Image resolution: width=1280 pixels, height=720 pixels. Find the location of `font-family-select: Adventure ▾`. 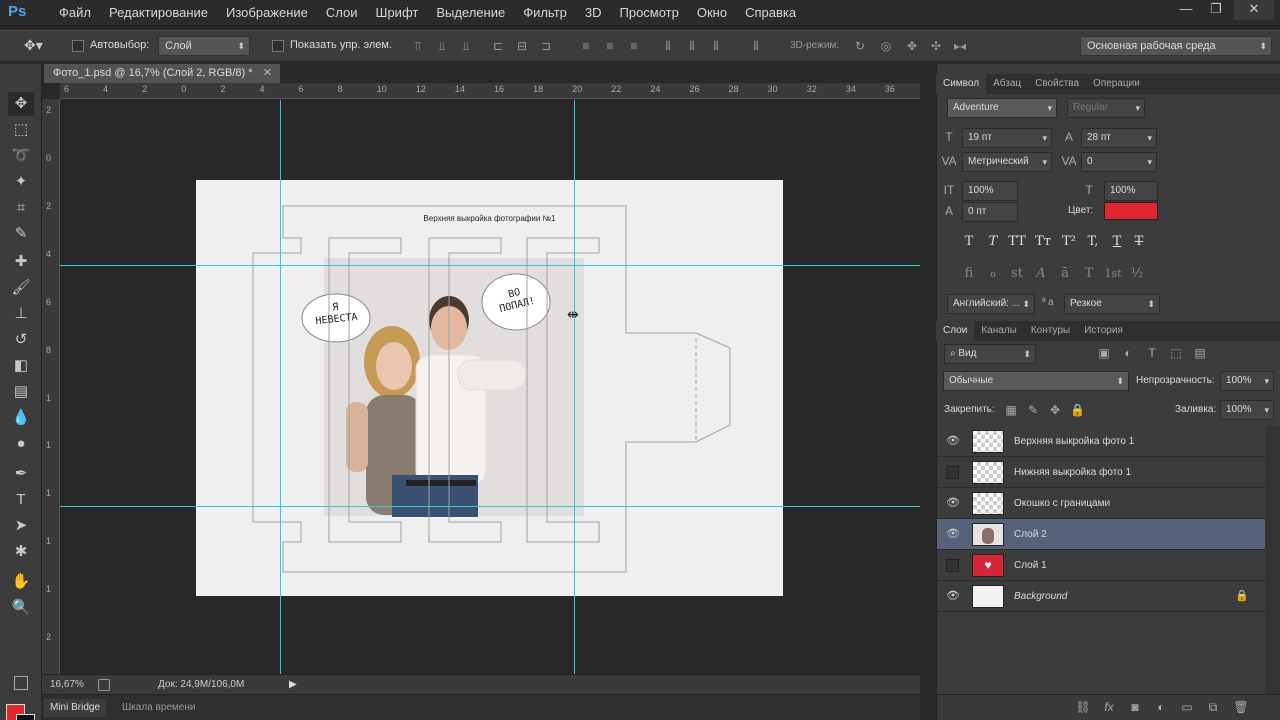

font-family-select: Adventure ▾ is located at coordinates (1002, 108).